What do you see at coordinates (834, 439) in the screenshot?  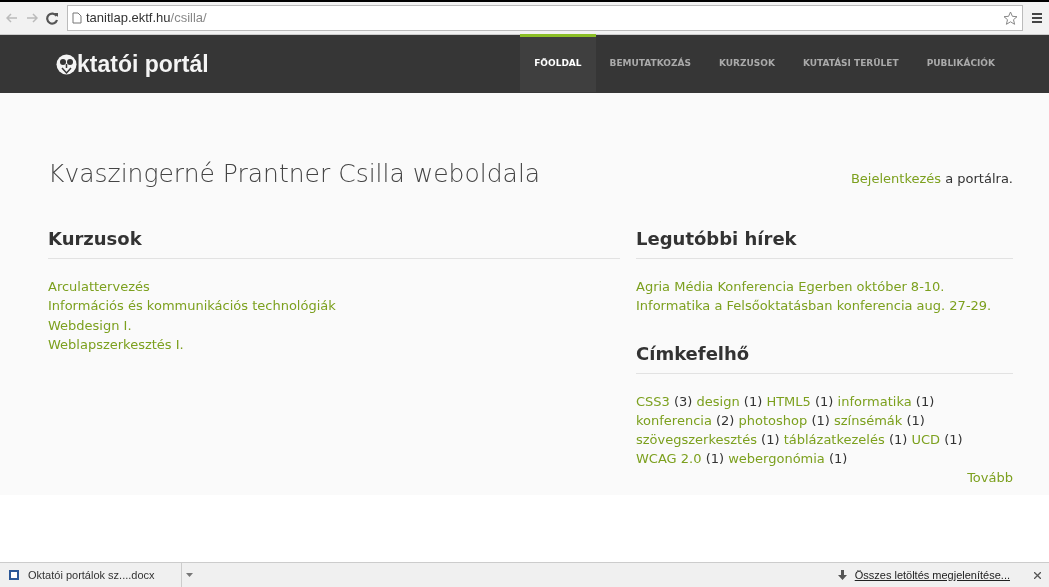 I see `tag-link: táblázatkezelés` at bounding box center [834, 439].